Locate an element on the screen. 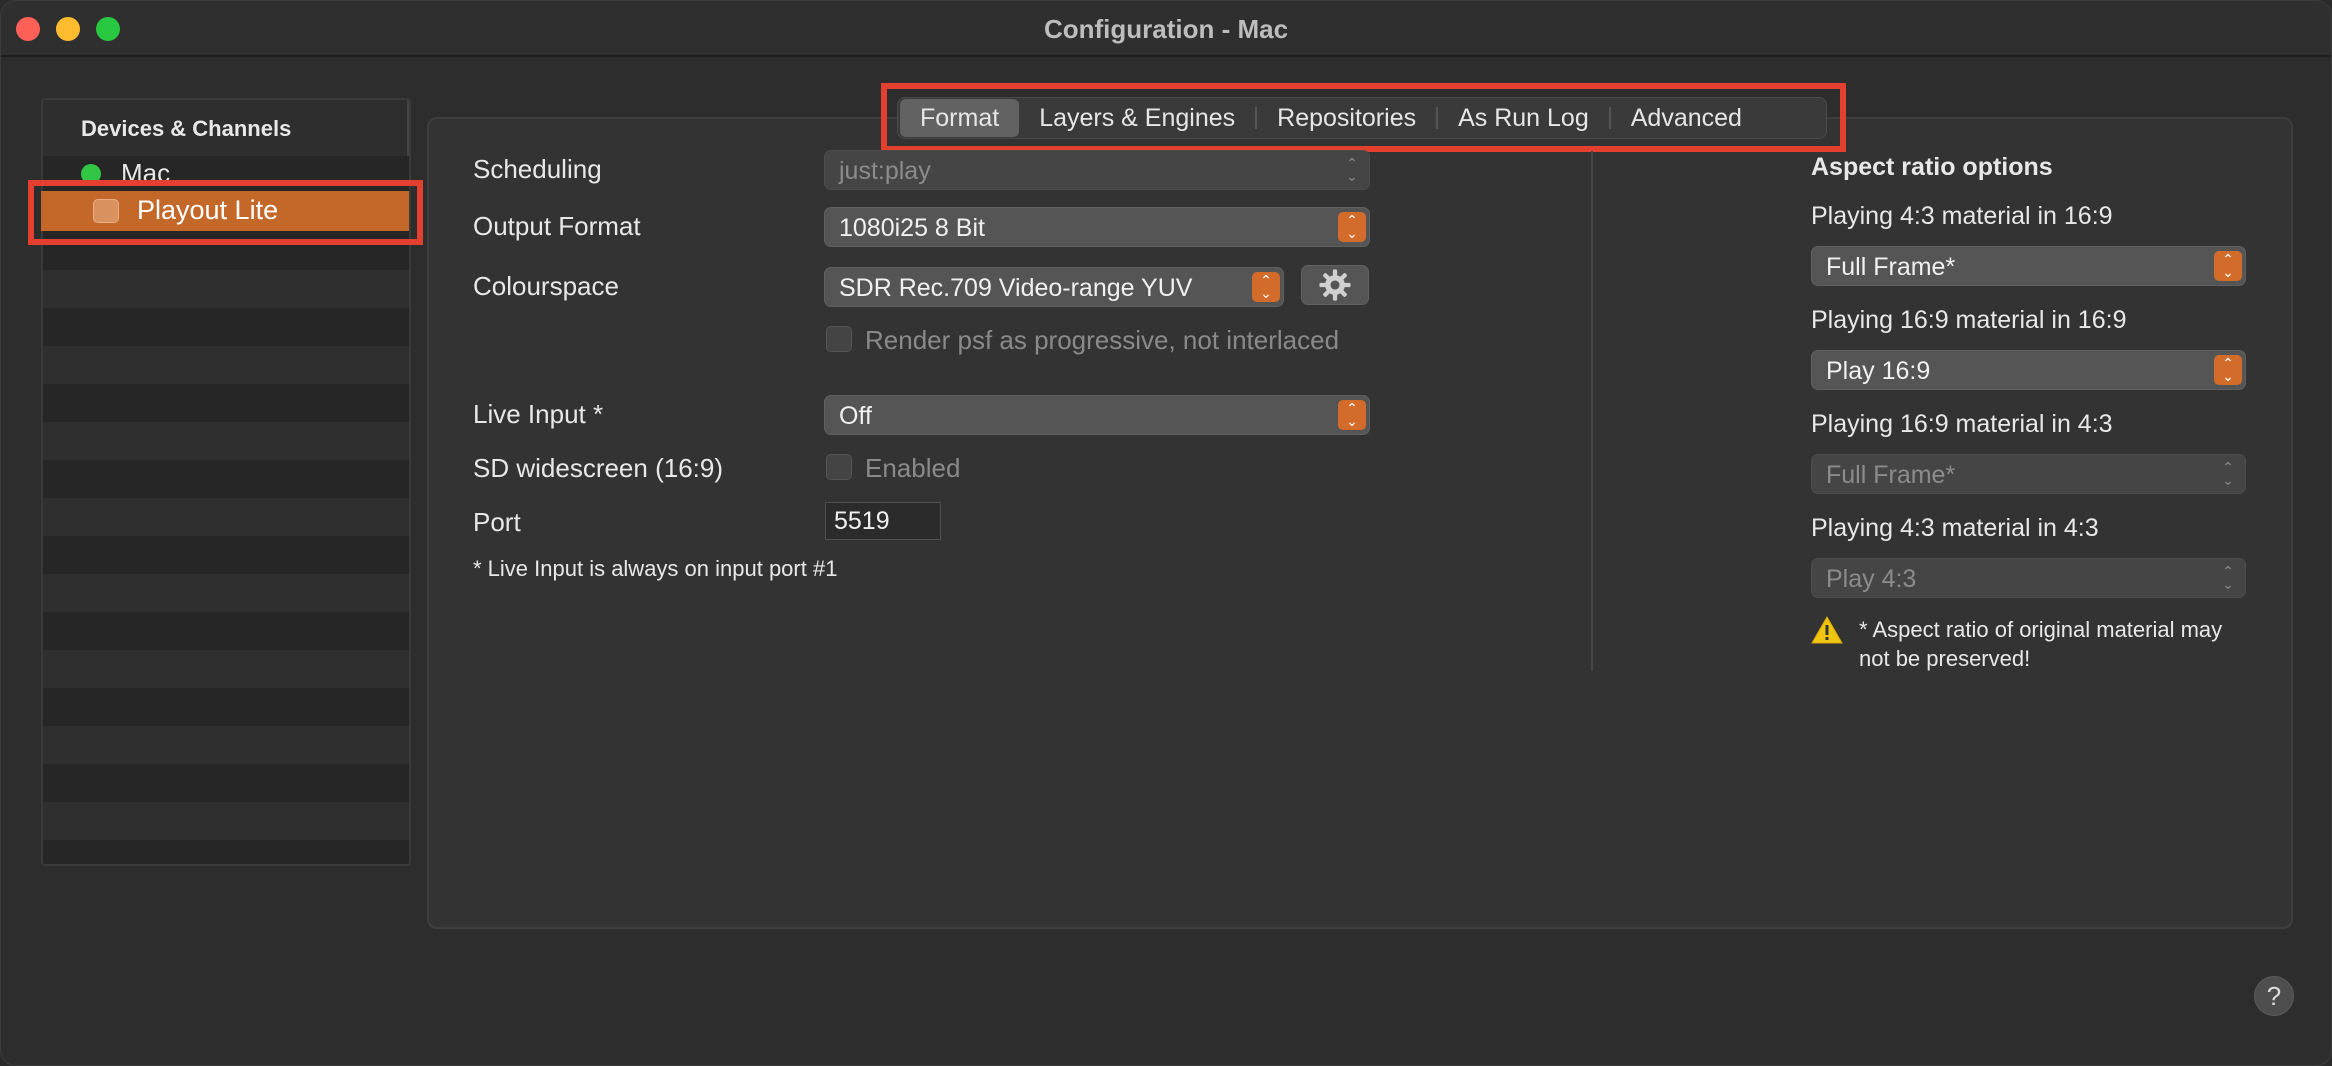 Image resolution: width=2332 pixels, height=1066 pixels. sidebar-header-label: Devices & Channels is located at coordinates (186, 128).